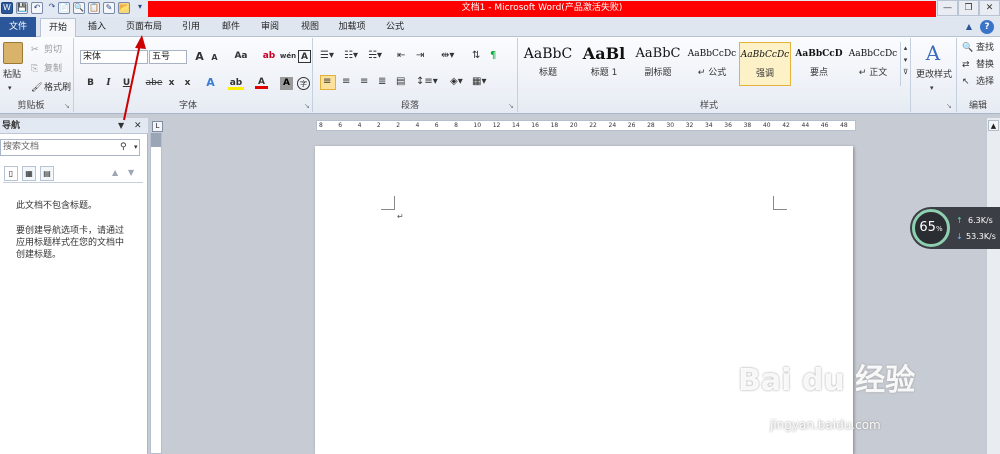  I want to click on paragraph-launcher-icon: ↘, so click(511, 106).